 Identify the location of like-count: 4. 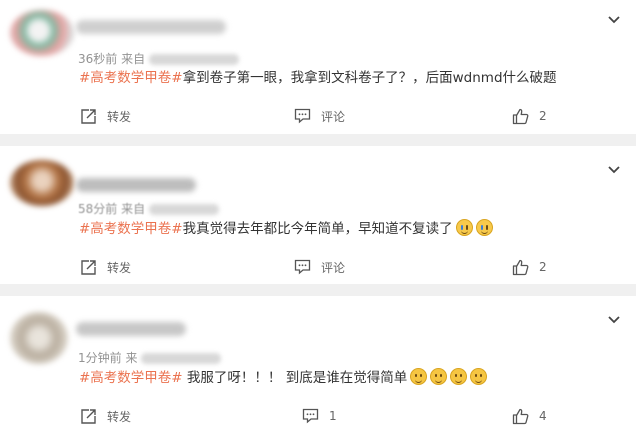
(543, 416).